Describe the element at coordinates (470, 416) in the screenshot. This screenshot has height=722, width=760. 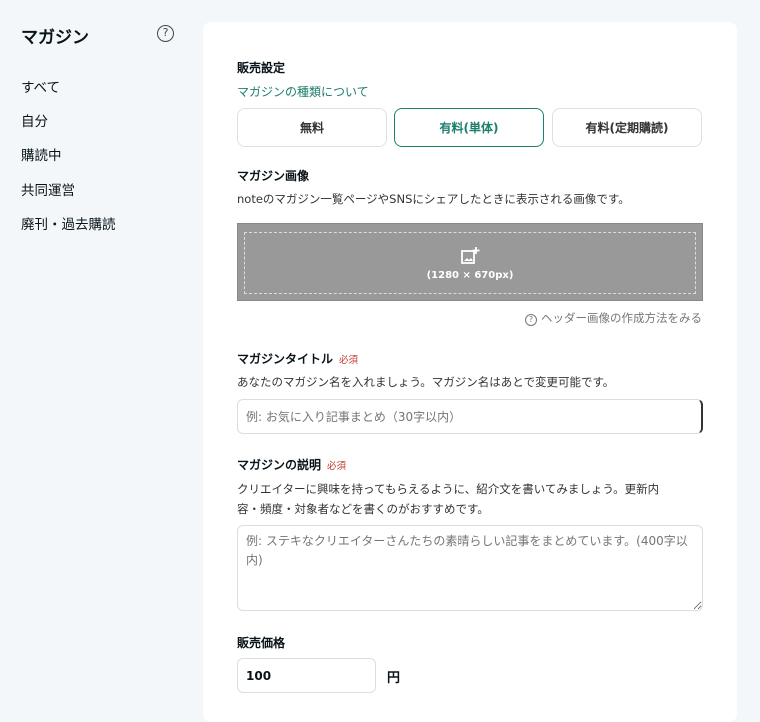
I see `title-input` at that location.